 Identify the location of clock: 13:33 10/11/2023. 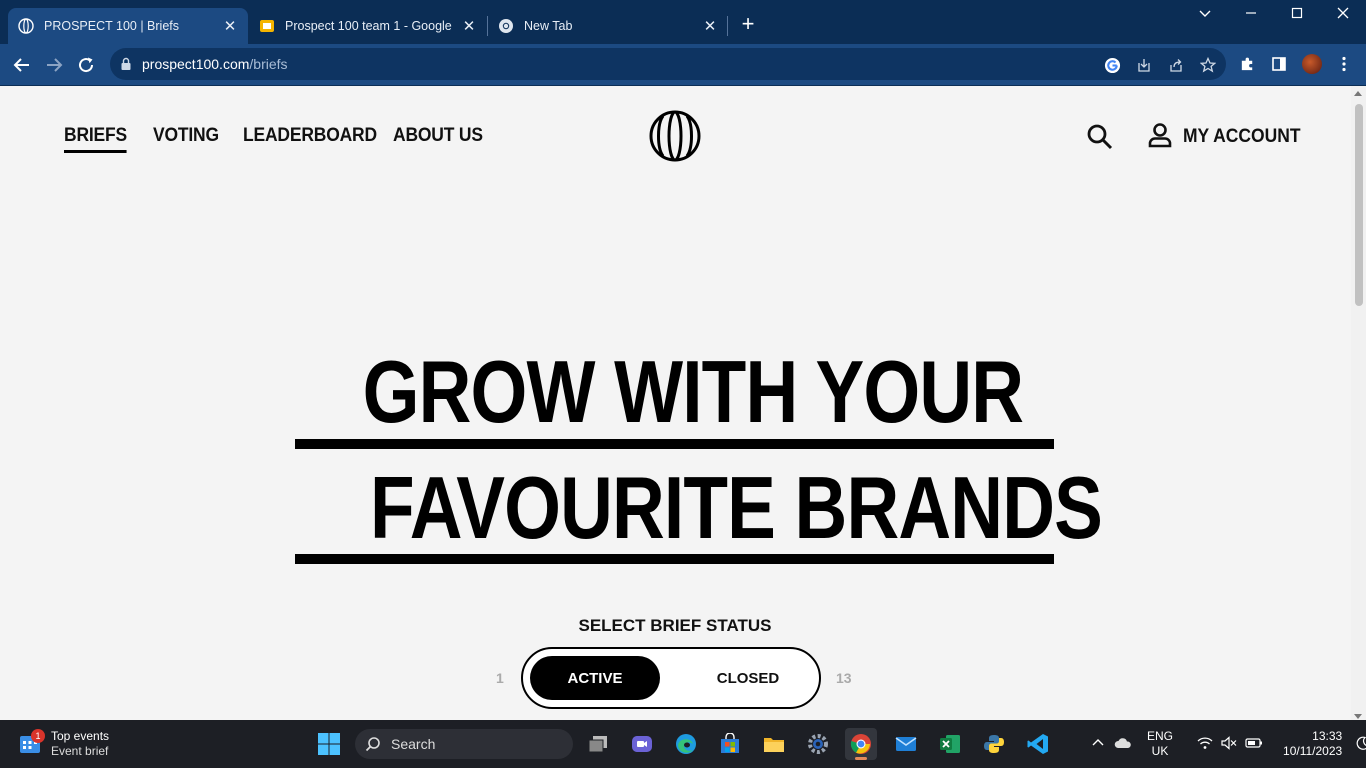
(1312, 744).